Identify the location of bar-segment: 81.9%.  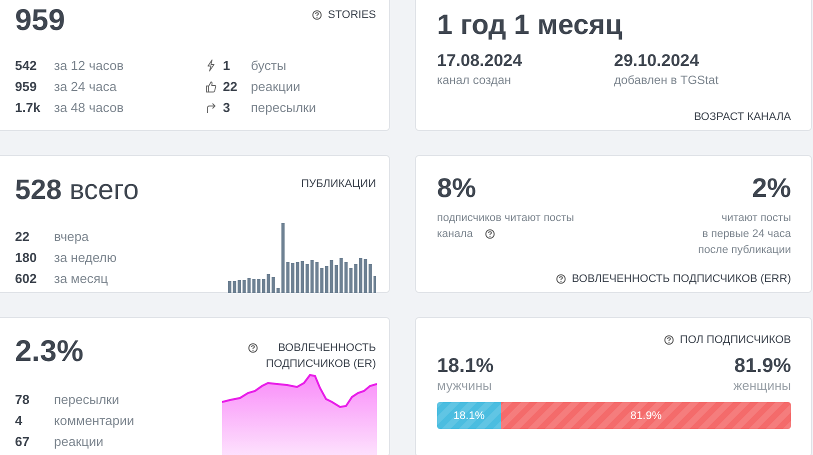
(646, 415).